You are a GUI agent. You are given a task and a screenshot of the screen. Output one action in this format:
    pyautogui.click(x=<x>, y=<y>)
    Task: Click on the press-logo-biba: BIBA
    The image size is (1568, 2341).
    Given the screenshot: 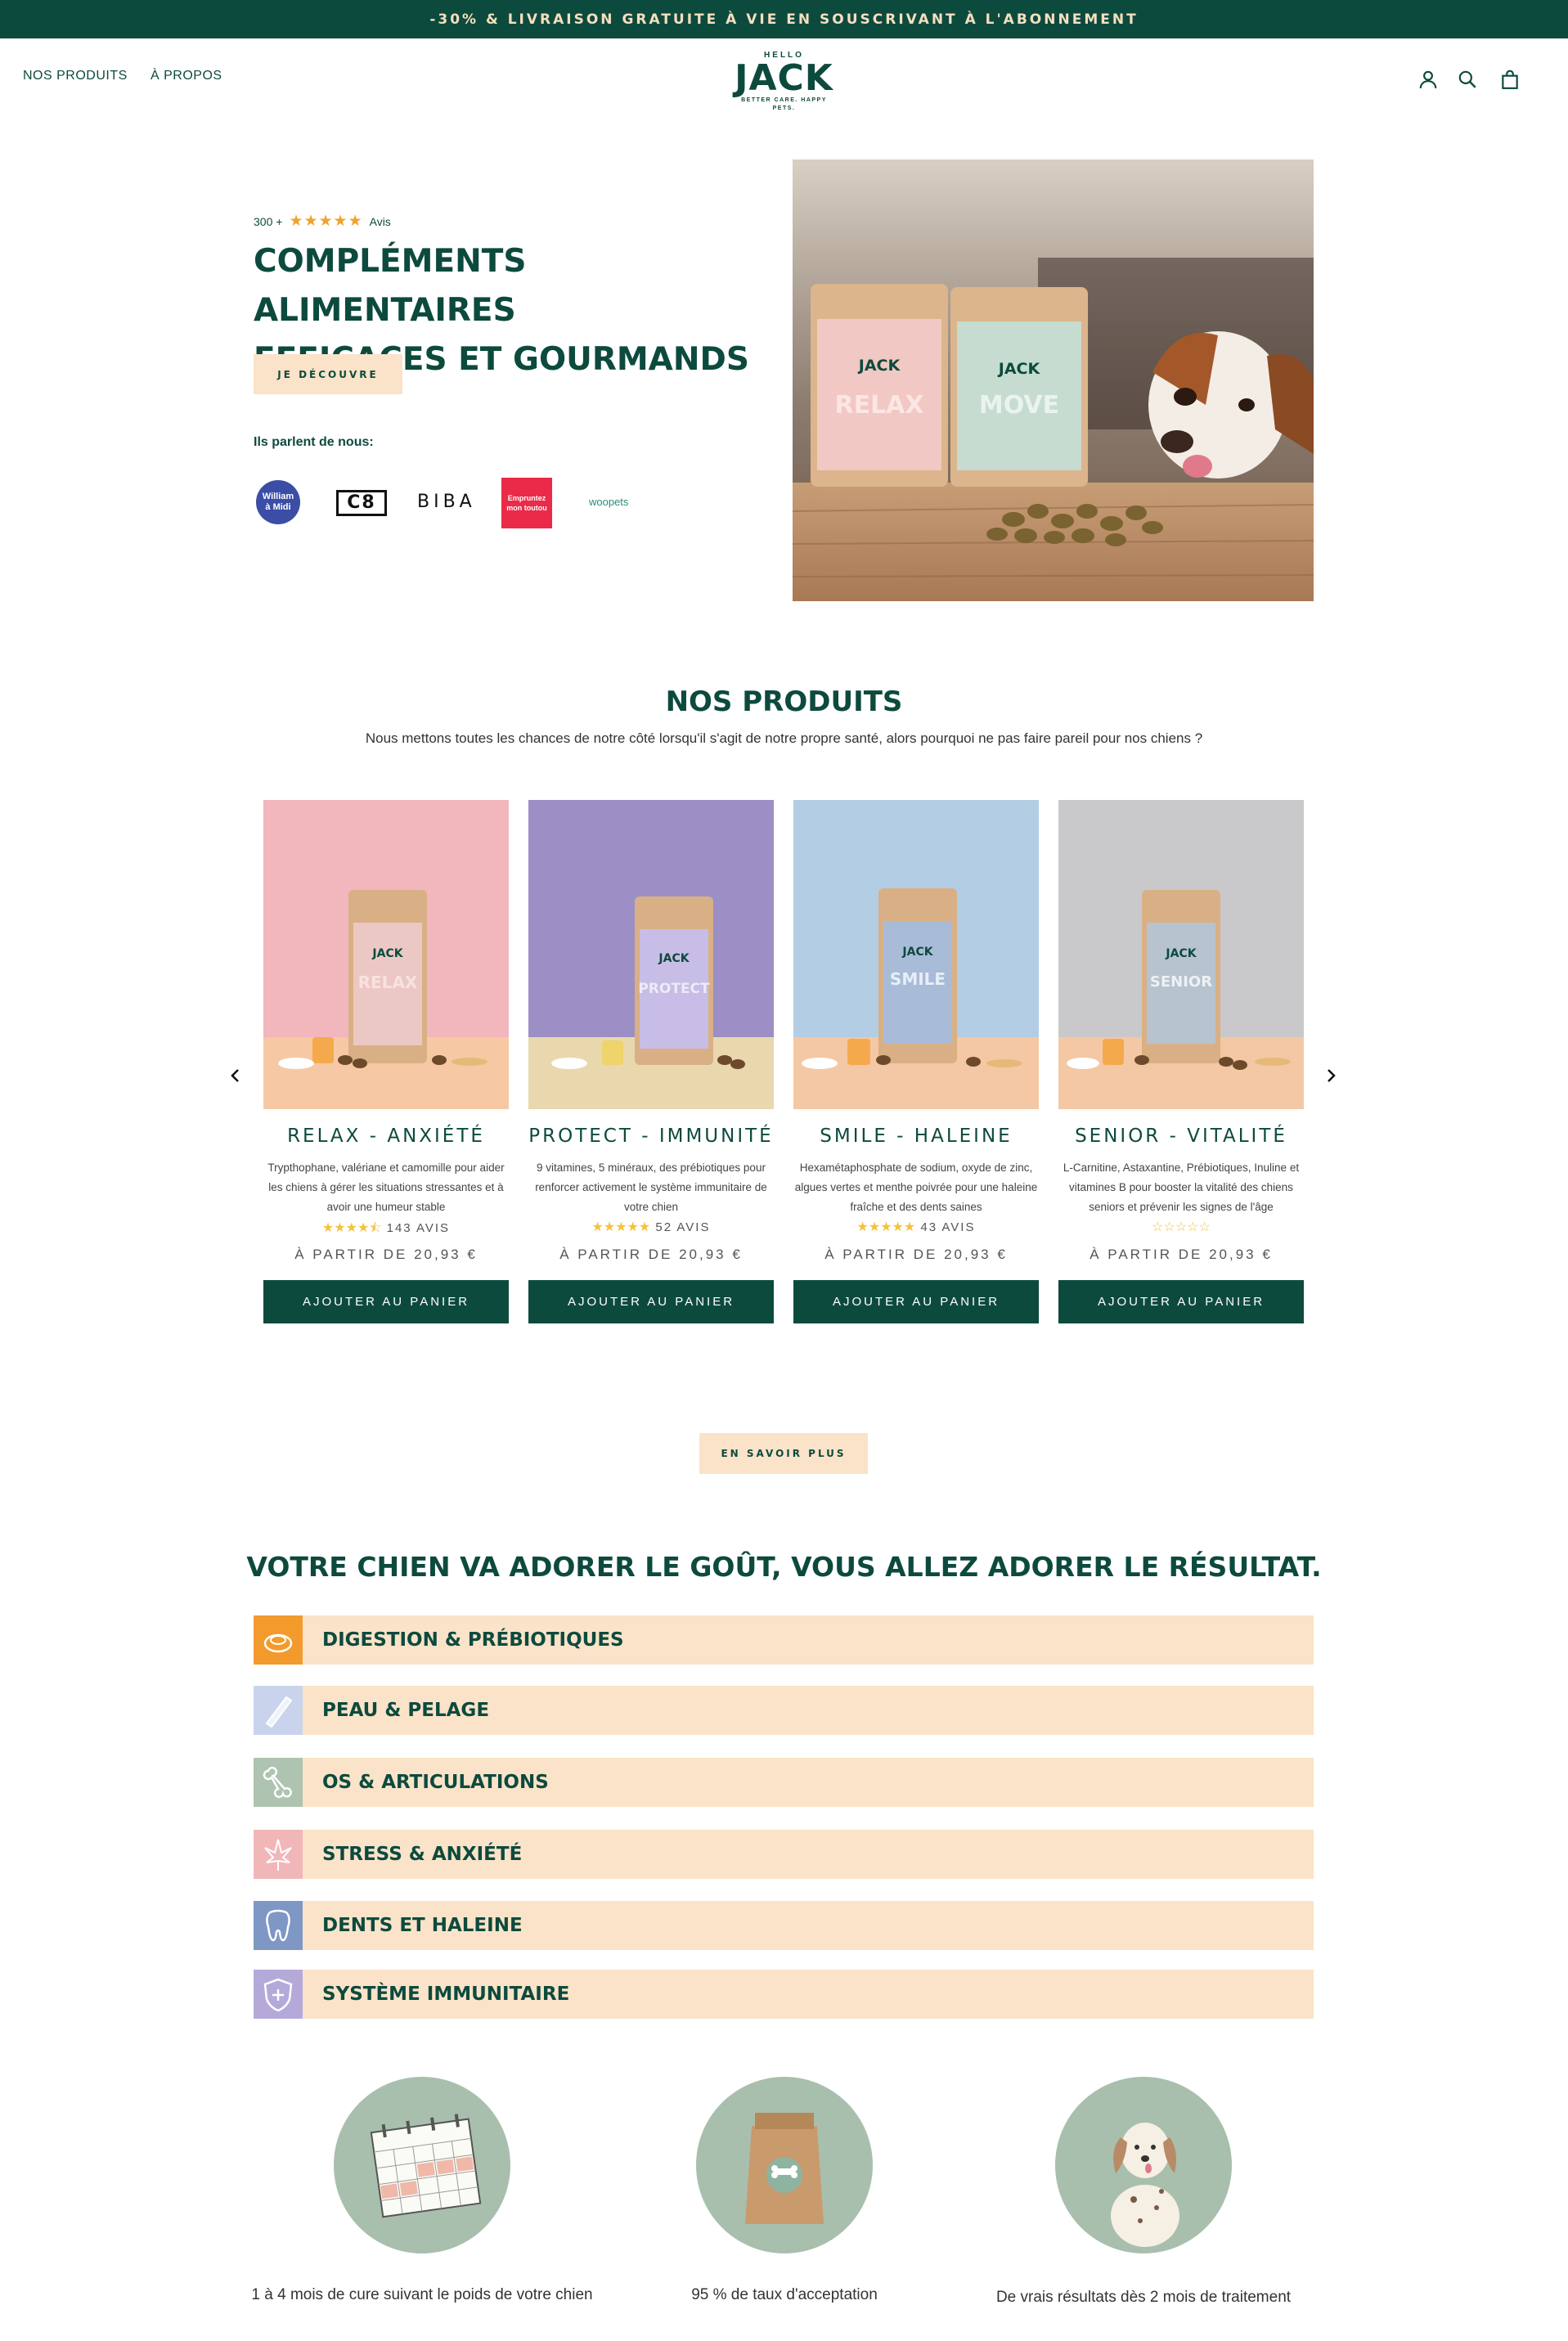 What is the action you would take?
    pyautogui.click(x=445, y=502)
    